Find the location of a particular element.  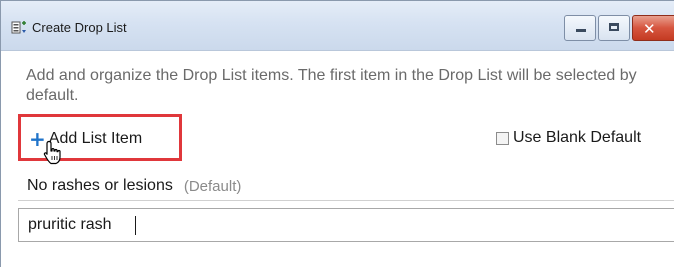

list-item: No rashes or lesions (Default) is located at coordinates (134, 186).